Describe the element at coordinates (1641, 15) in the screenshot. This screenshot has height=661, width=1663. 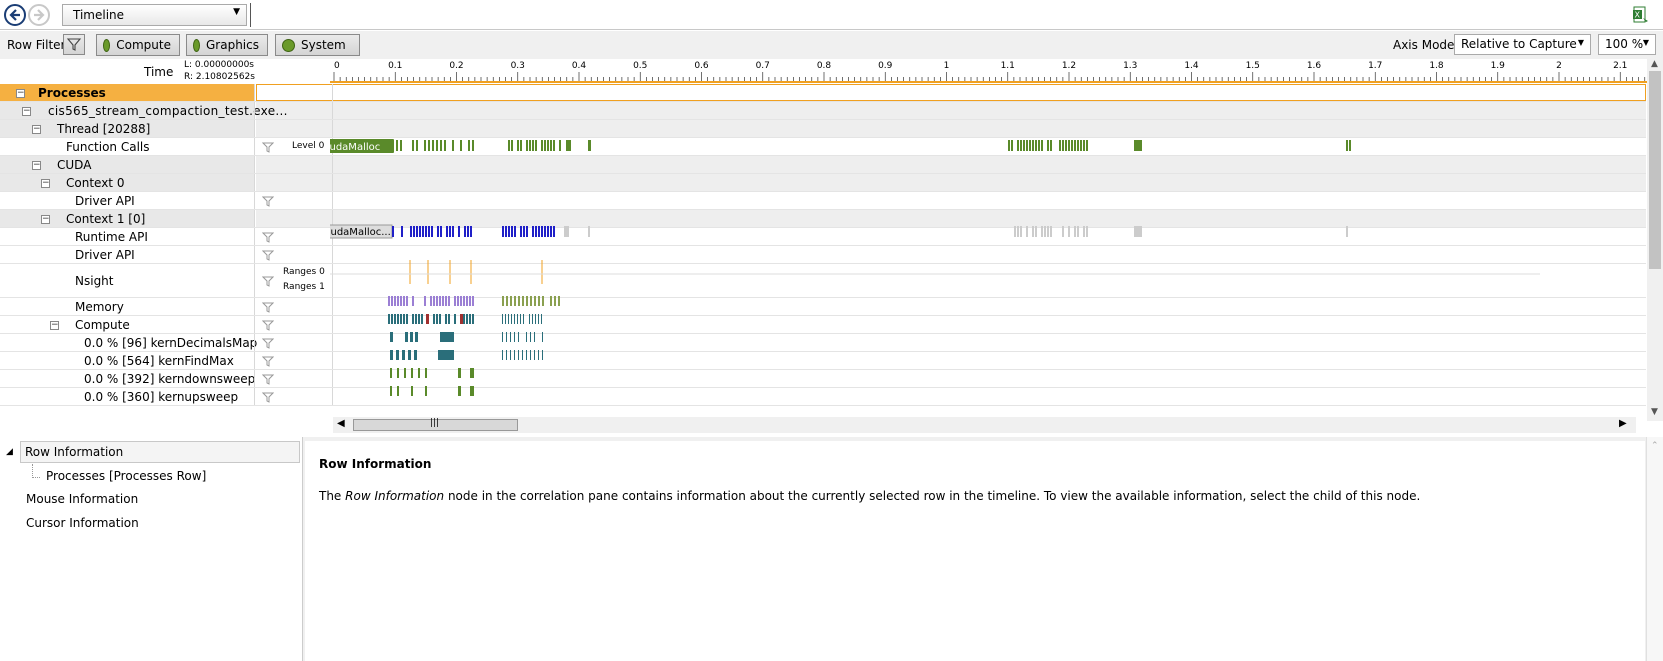
I see `excel-export-icon: X` at that location.